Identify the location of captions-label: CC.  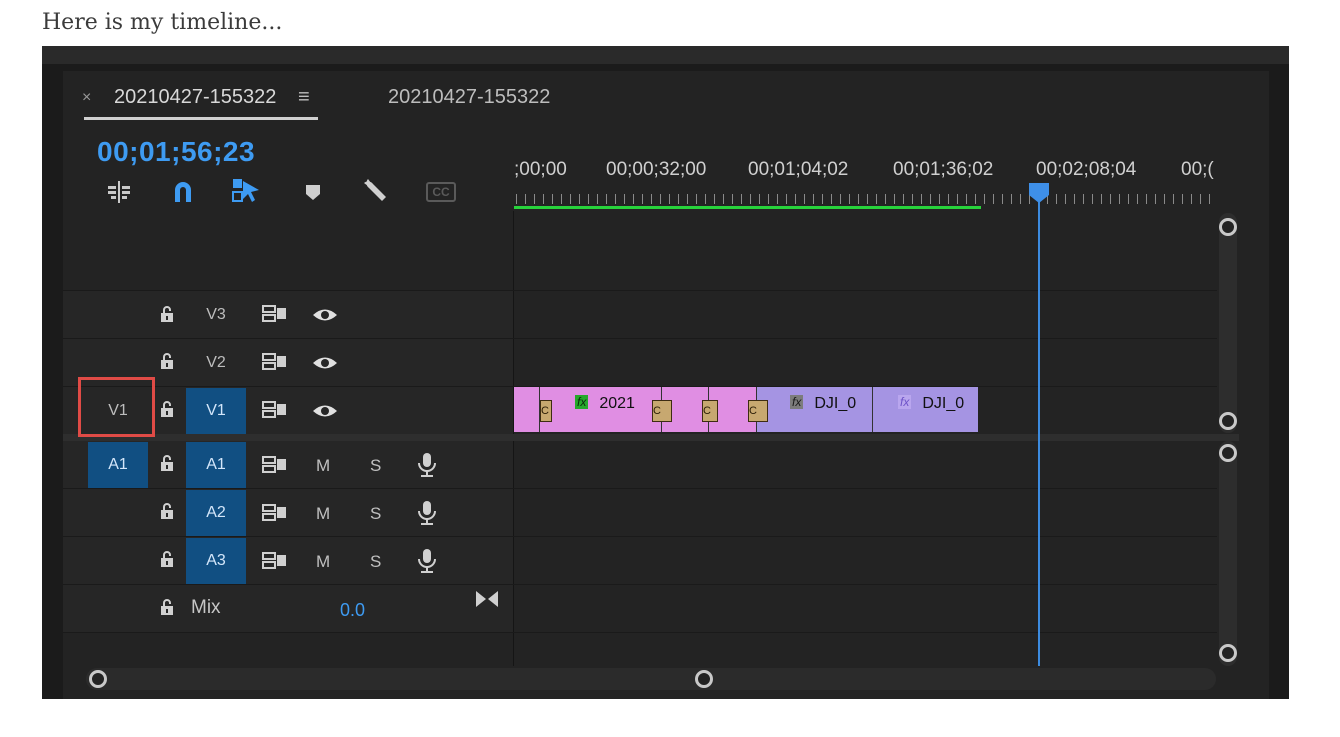
(441, 192).